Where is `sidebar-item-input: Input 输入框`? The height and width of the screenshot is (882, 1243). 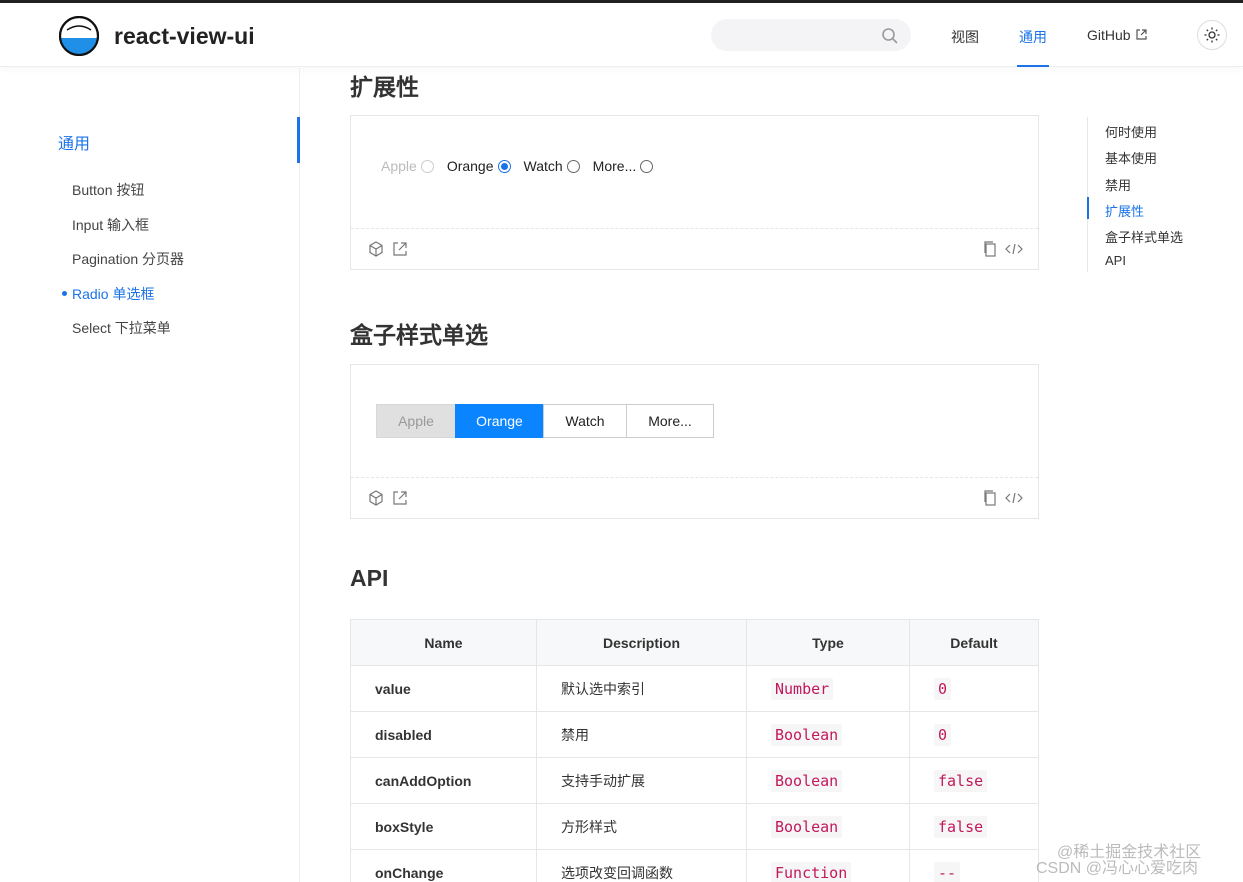
sidebar-item-input: Input 输入框 is located at coordinates (110, 225).